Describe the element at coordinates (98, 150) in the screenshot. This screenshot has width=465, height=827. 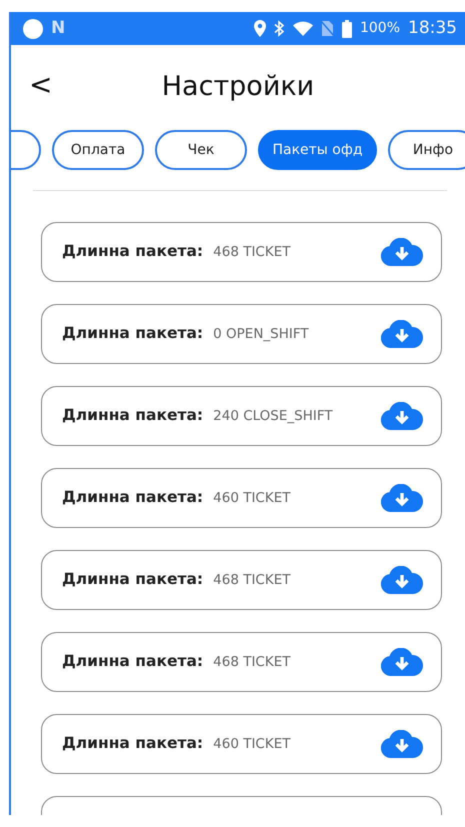
I see `tab: Оплата` at that location.